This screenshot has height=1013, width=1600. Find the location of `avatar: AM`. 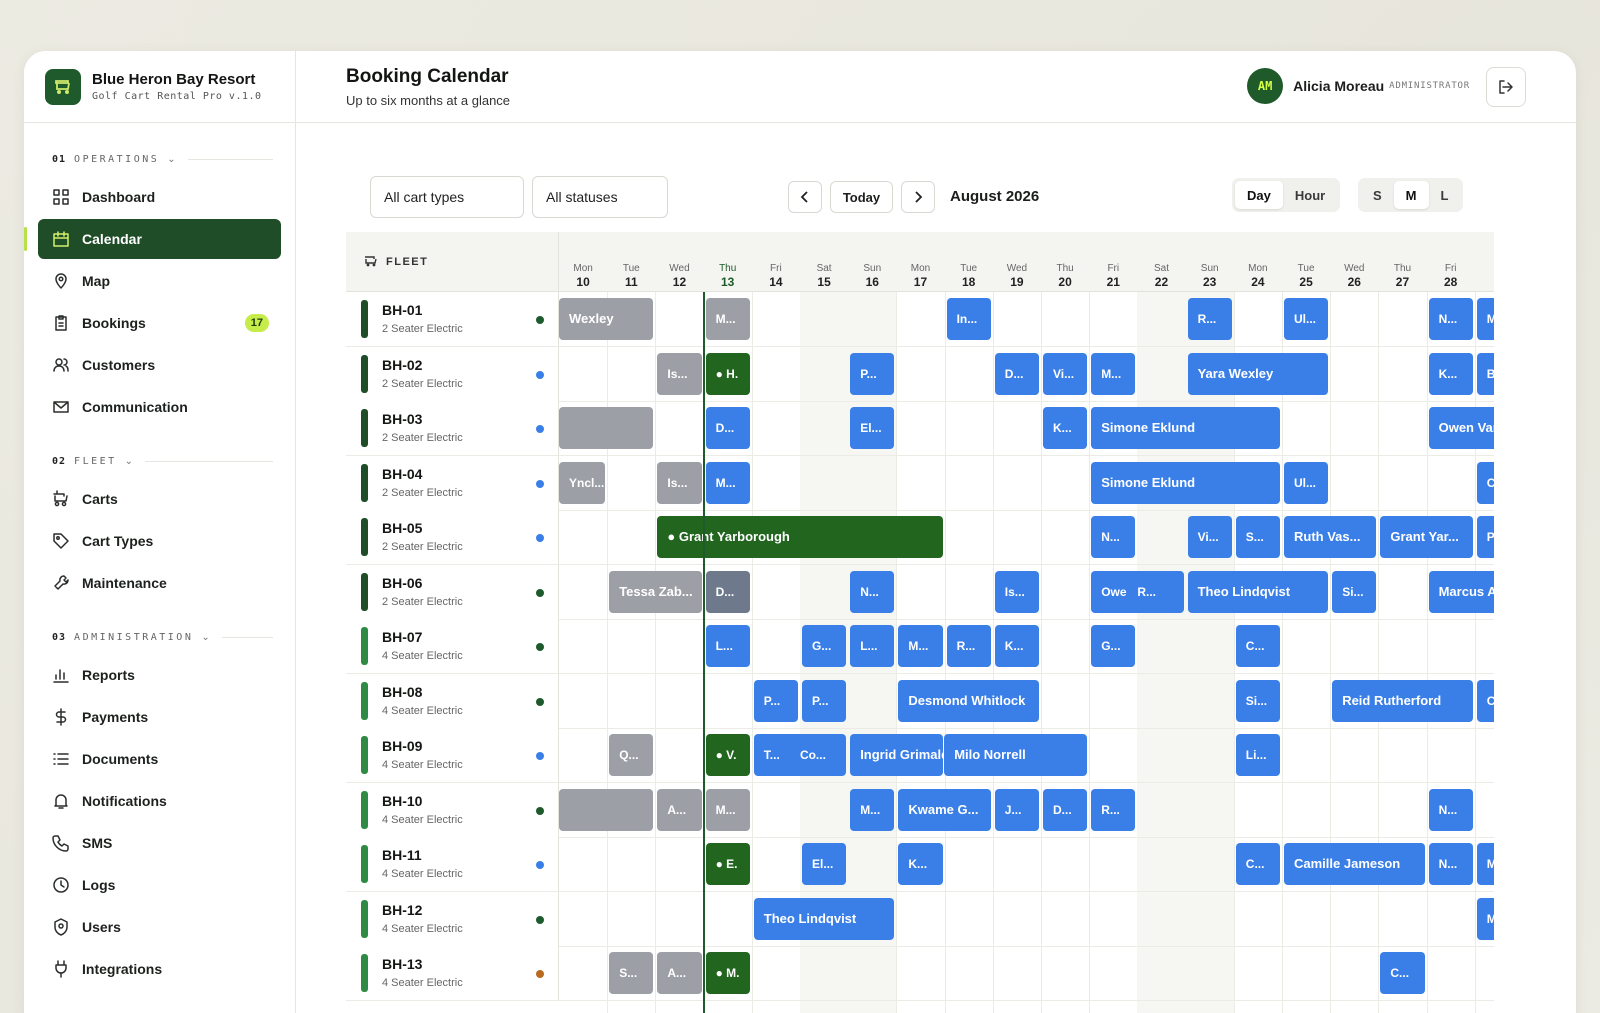

avatar: AM is located at coordinates (1265, 86).